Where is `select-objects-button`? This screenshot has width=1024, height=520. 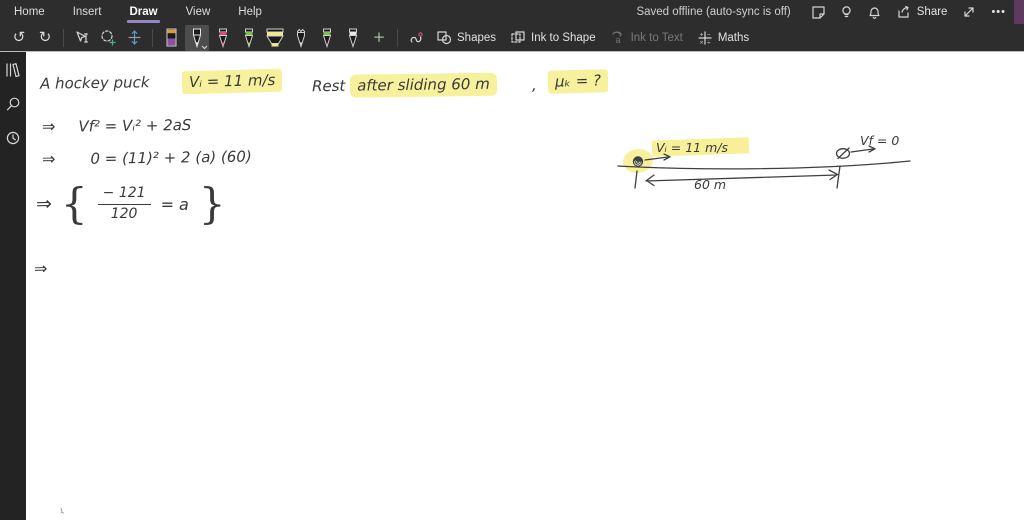 select-objects-button is located at coordinates (82, 38).